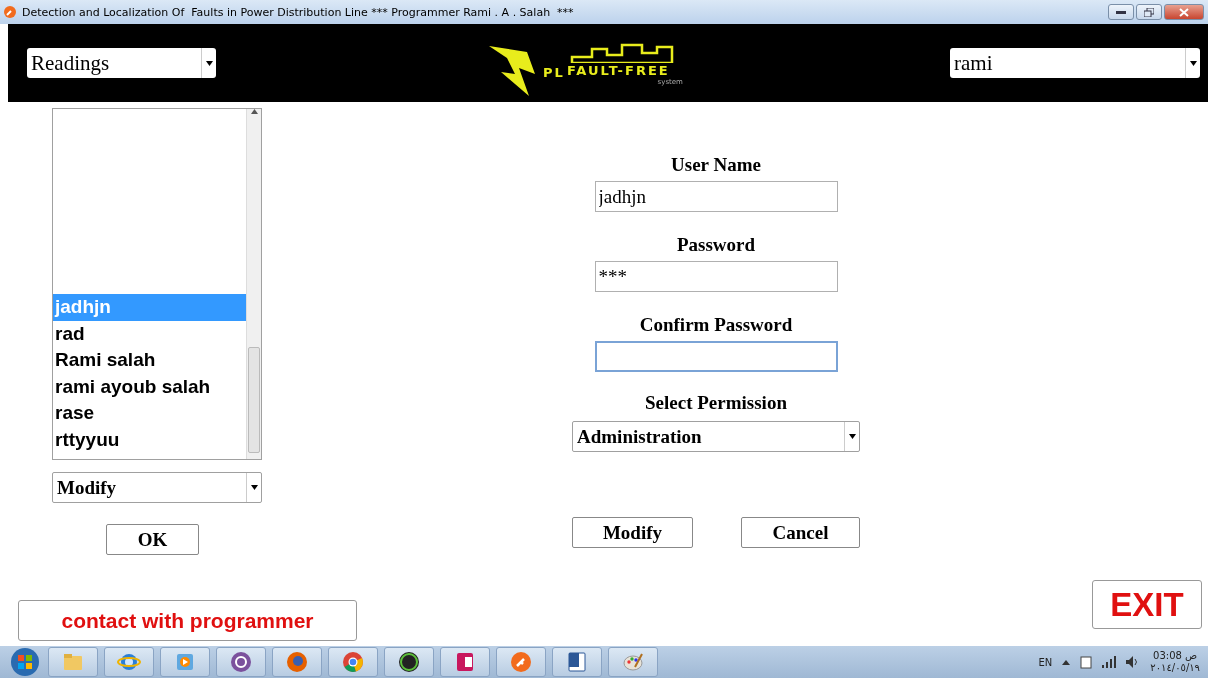  I want to click on close-button, so click(1184, 12).